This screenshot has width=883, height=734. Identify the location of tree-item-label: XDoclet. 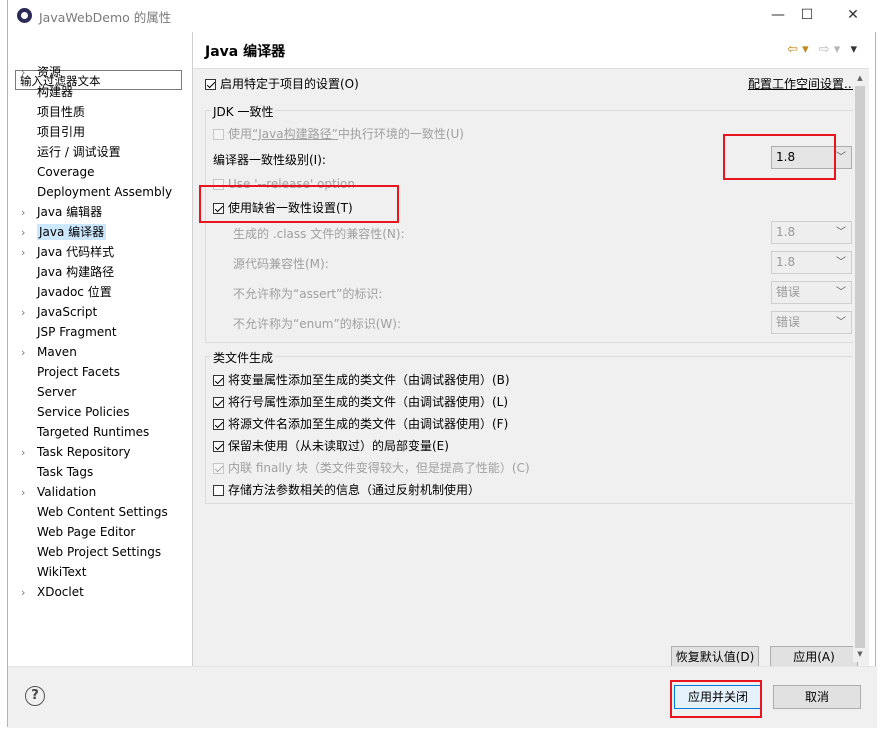
(60, 592).